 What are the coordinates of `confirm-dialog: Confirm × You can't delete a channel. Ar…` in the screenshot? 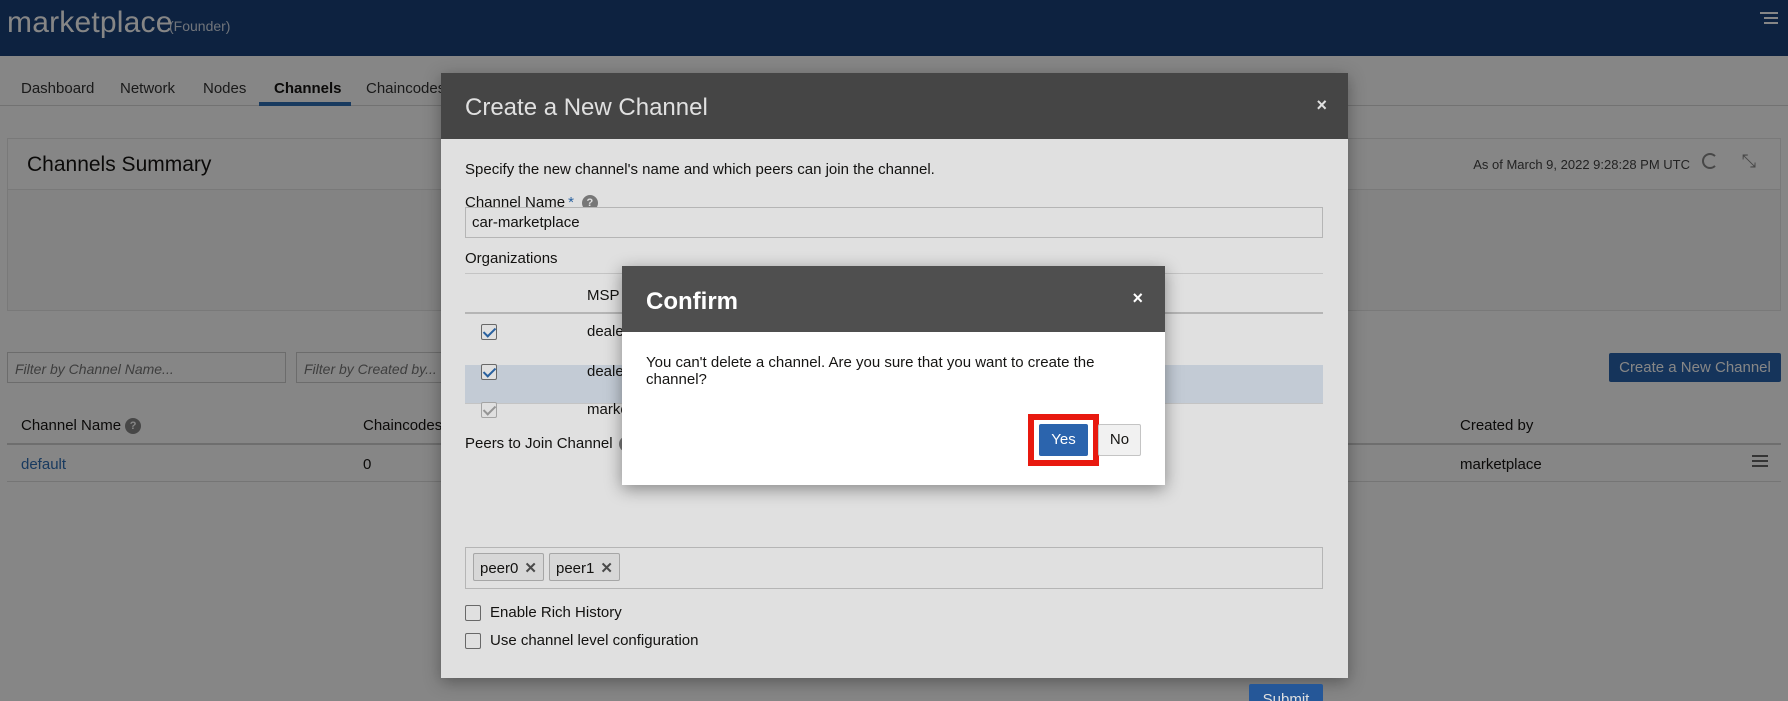 It's located at (893, 375).